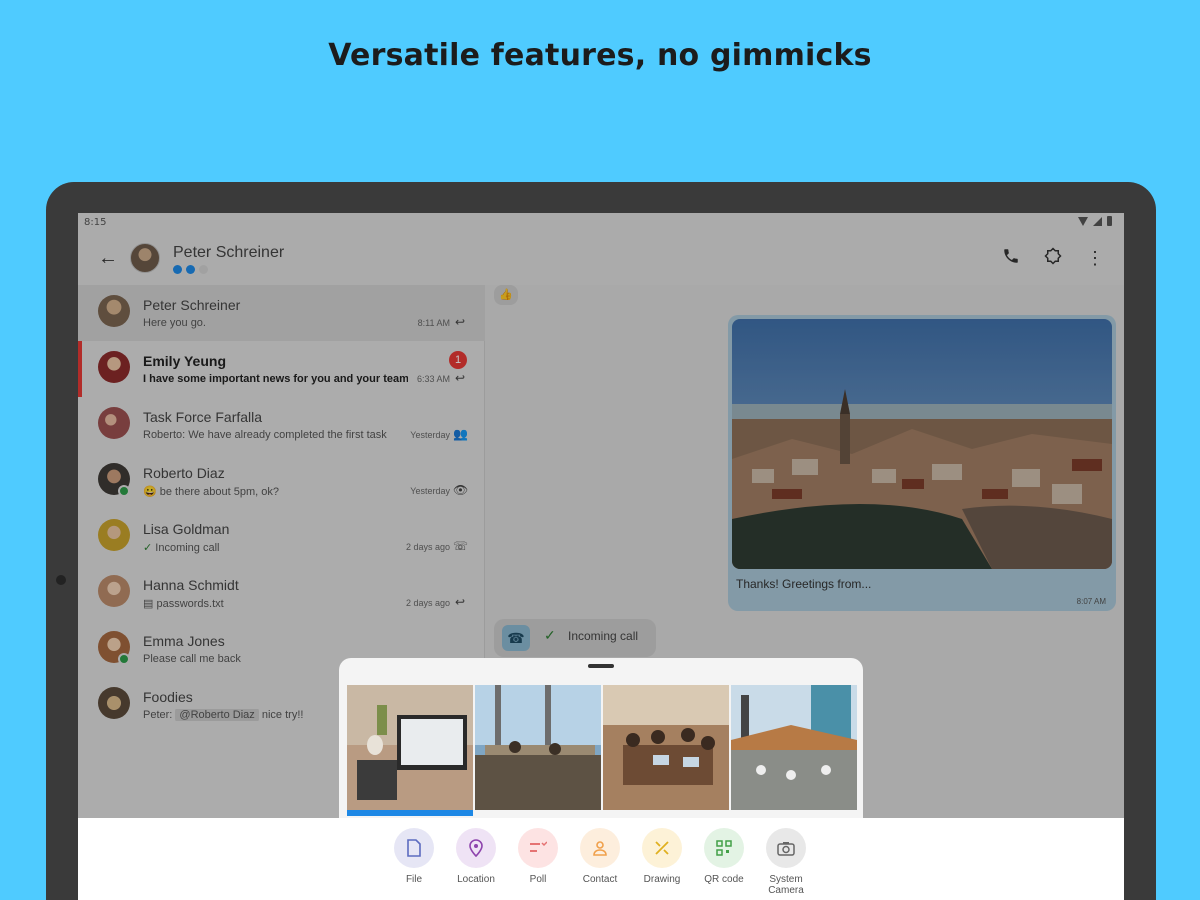 The height and width of the screenshot is (900, 1200). Describe the element at coordinates (282, 715) in the screenshot. I see `snippet-text: nice try!!` at that location.